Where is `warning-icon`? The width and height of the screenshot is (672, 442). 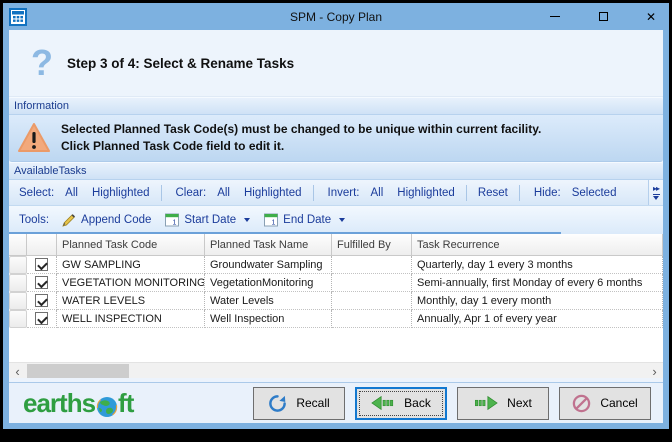
warning-icon is located at coordinates (34, 138).